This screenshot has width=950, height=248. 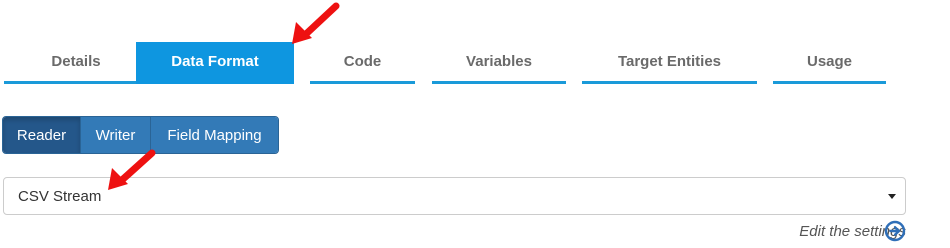 I want to click on tab-label: Data Format, so click(x=215, y=61).